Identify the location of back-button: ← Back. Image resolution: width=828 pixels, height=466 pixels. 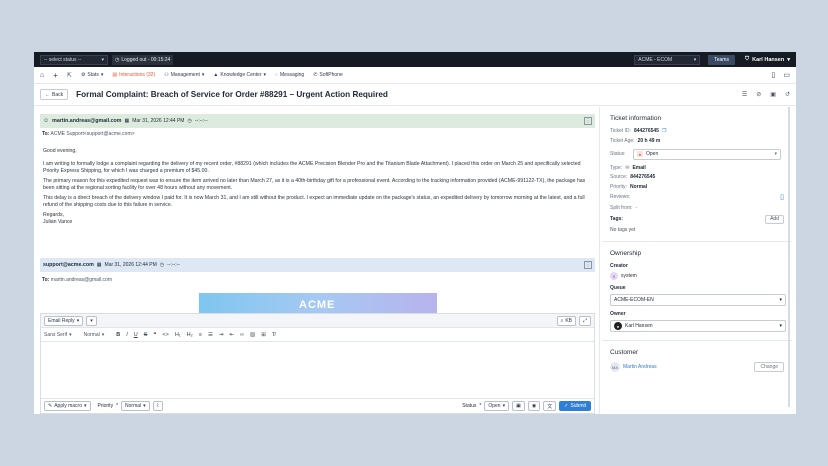
(54, 94).